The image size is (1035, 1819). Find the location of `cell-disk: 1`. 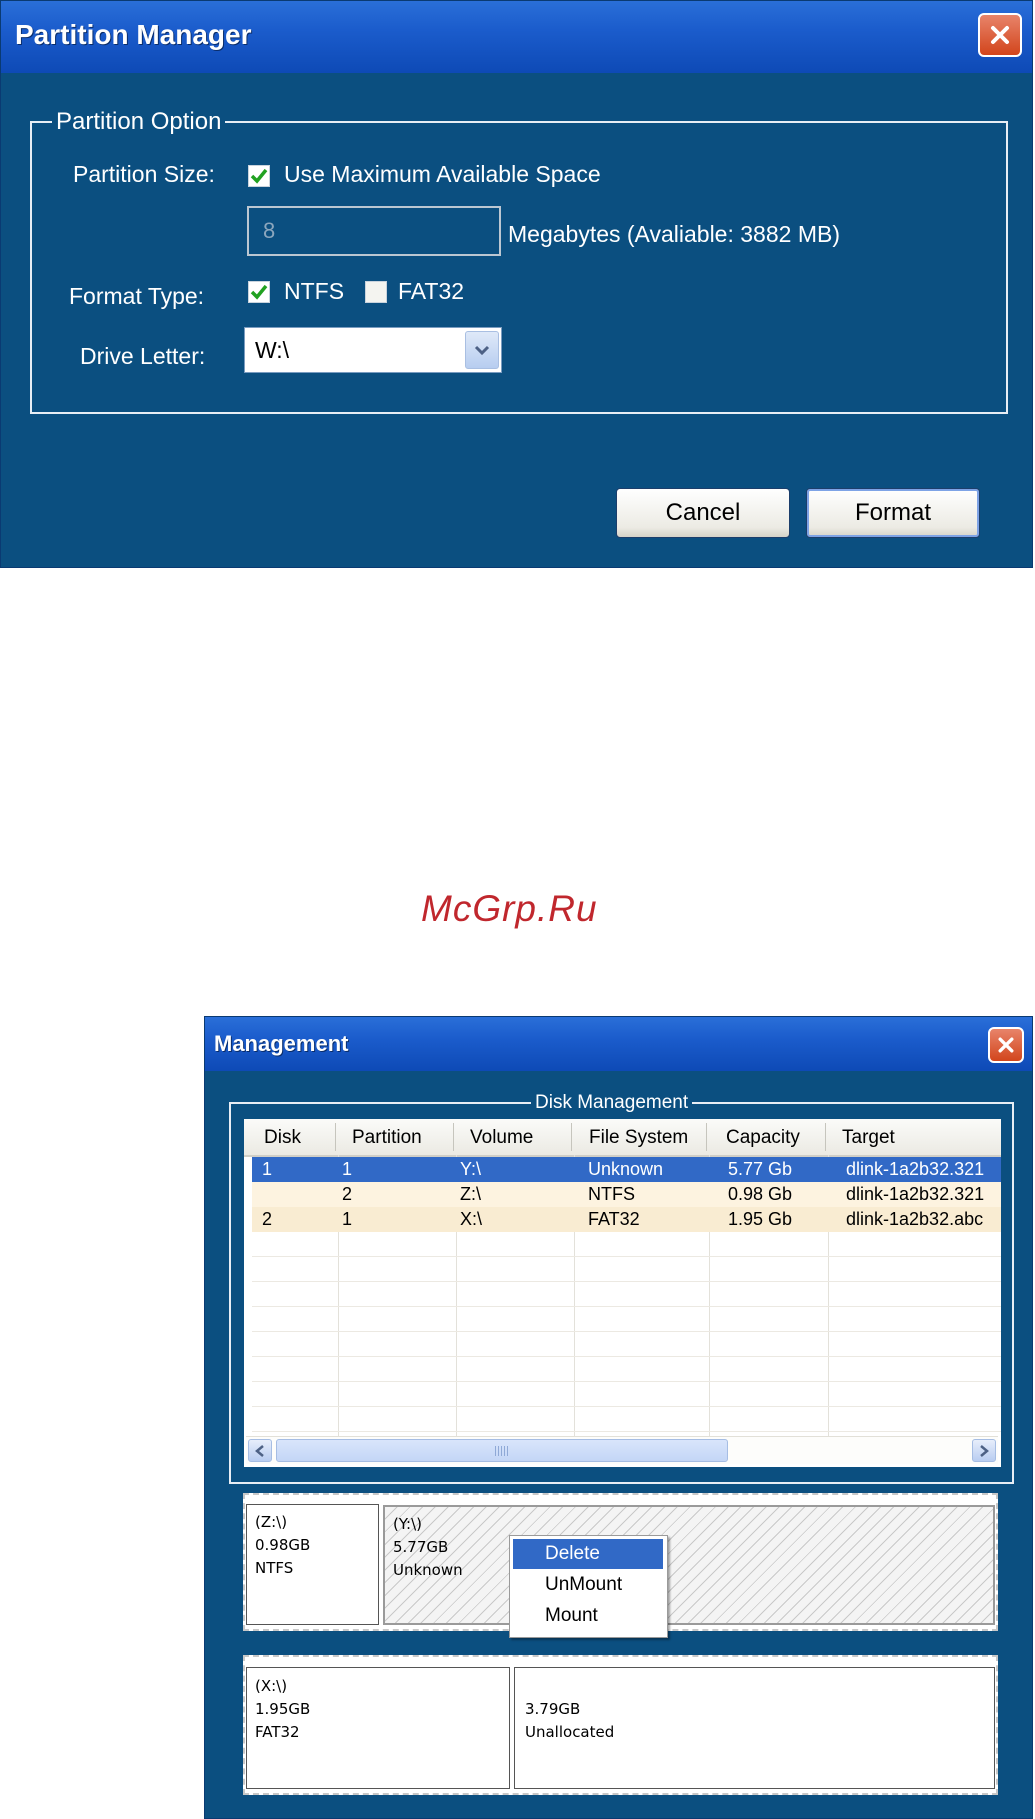

cell-disk: 1 is located at coordinates (267, 1169).